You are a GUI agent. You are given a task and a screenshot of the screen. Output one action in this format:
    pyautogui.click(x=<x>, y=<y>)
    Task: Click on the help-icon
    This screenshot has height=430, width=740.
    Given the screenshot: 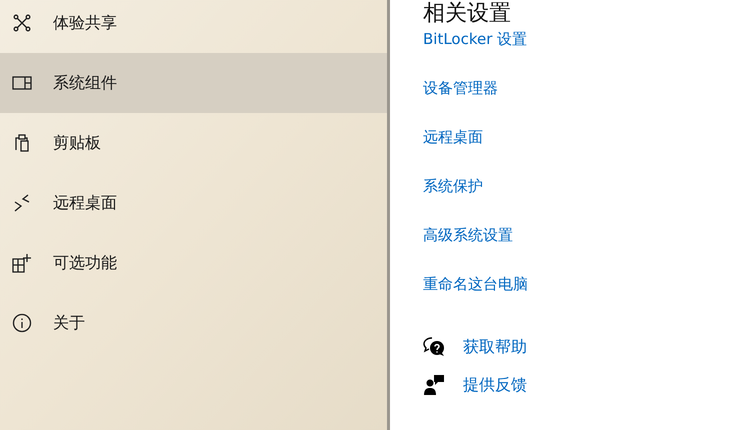 What is the action you would take?
    pyautogui.click(x=434, y=347)
    